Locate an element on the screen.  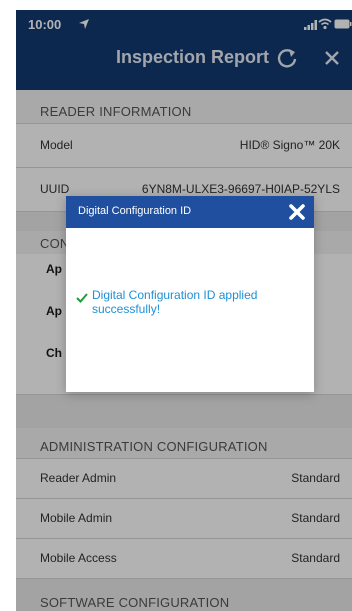
dialog-header: Digital Configuration ID is located at coordinates (190, 212).